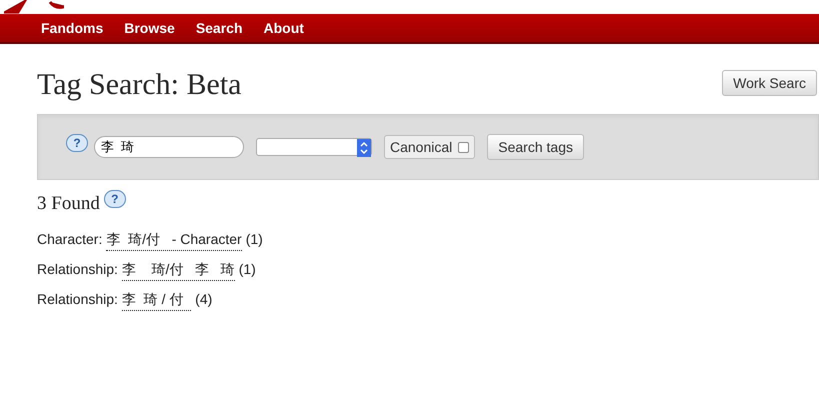  Describe the element at coordinates (69, 239) in the screenshot. I see `tag-type-label: Character:` at that location.